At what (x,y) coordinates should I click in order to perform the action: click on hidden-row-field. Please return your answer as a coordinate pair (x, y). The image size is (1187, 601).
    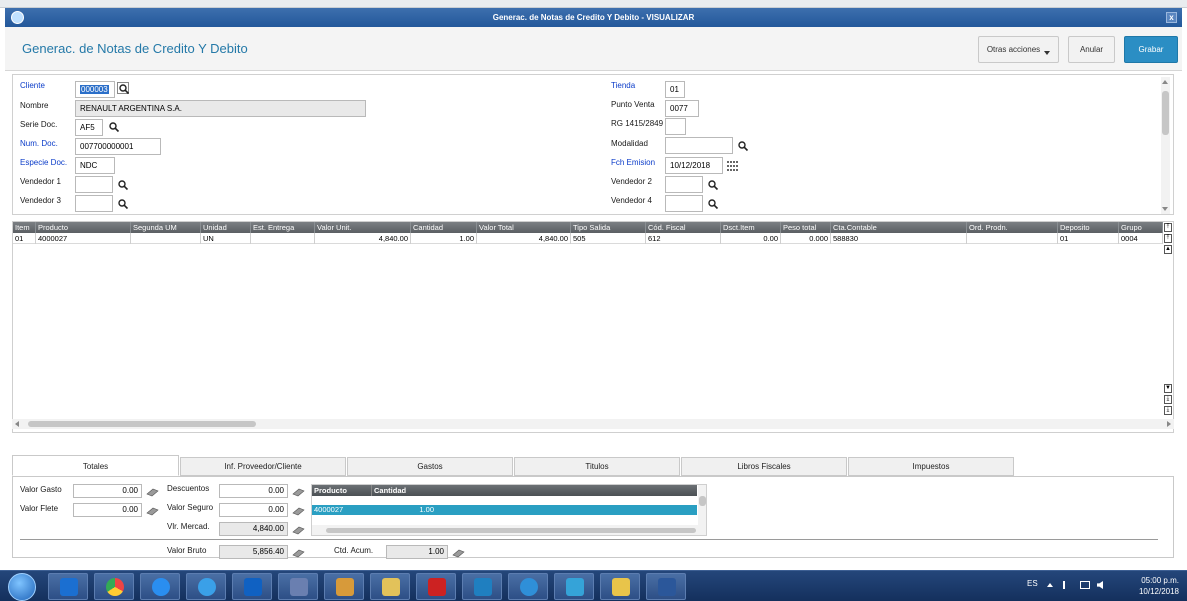
    Looking at the image, I should click on (715, 214).